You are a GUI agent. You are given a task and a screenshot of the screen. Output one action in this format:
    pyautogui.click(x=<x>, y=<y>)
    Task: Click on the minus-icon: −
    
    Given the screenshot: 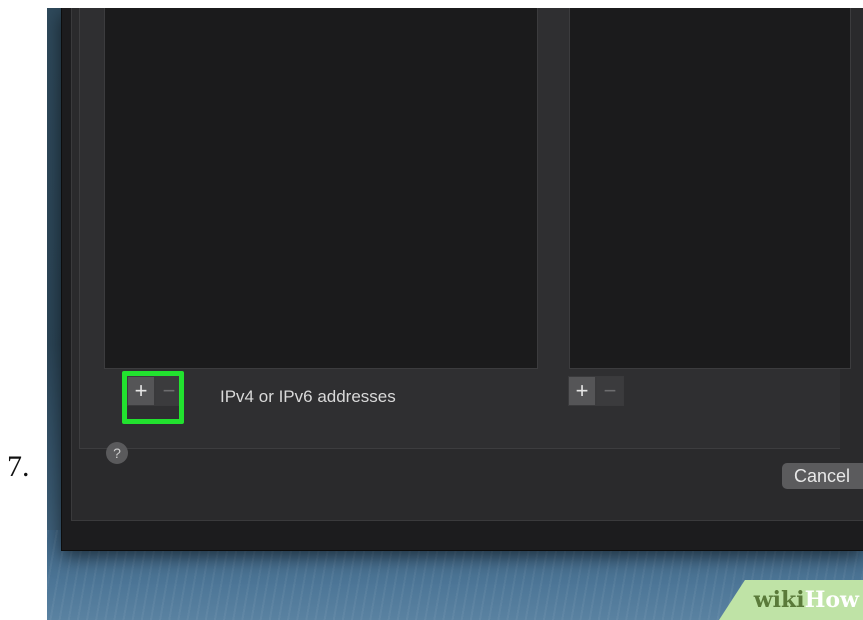 What is the action you would take?
    pyautogui.click(x=610, y=390)
    